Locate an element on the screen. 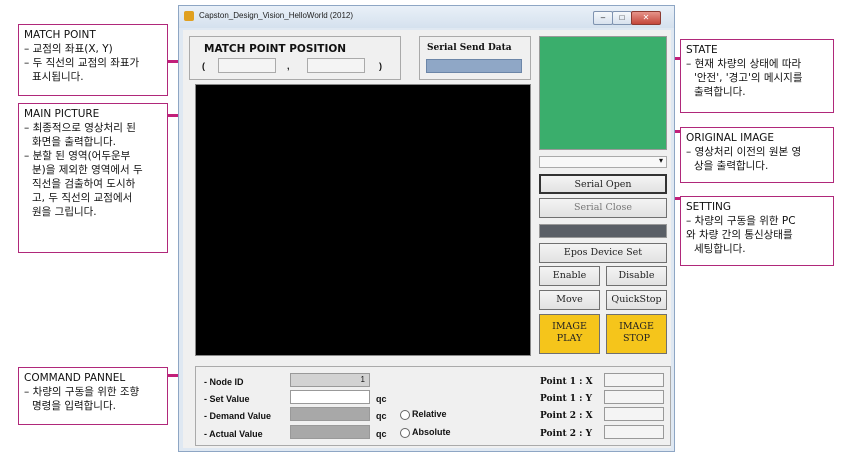  relative-radio is located at coordinates (405, 415).